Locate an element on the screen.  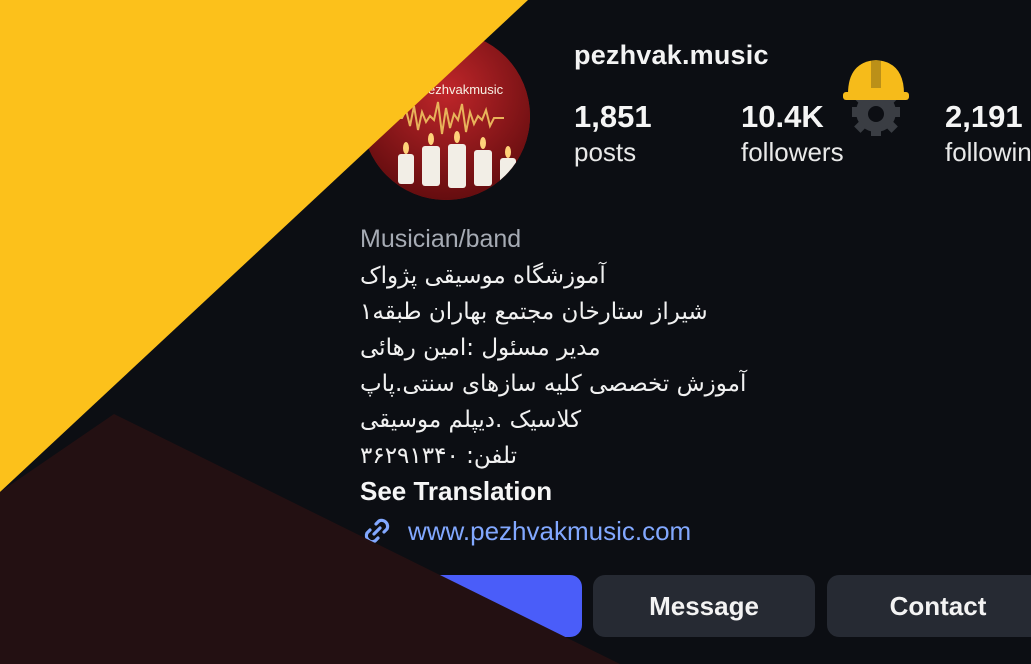
stat-followers: 10.4K followers is located at coordinates (792, 133).